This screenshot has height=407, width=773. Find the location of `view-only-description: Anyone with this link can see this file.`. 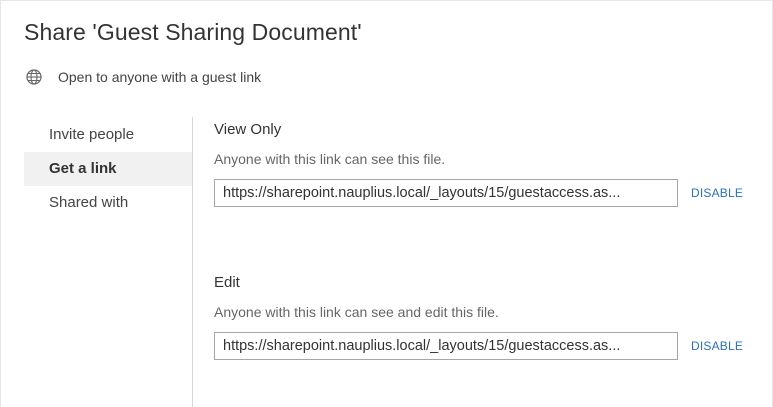

view-only-description: Anyone with this link can see this file. is located at coordinates (330, 159).